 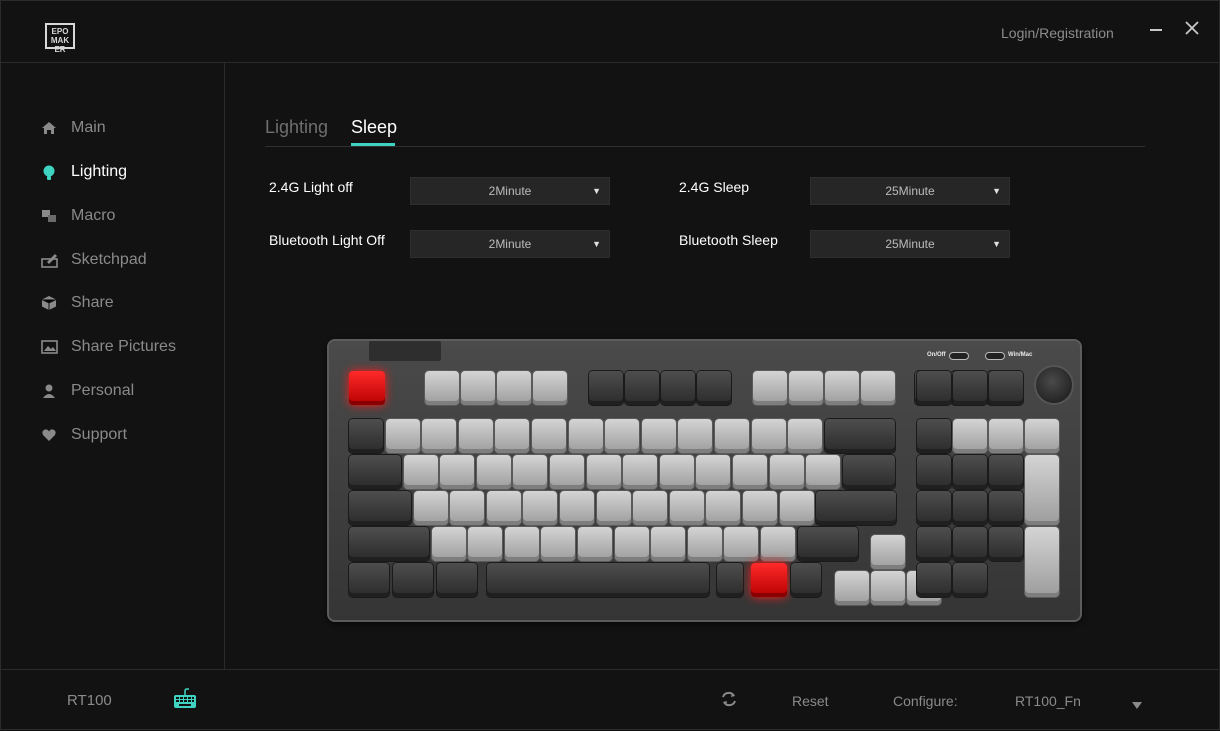 I want to click on heart-icon, so click(x=49, y=435).